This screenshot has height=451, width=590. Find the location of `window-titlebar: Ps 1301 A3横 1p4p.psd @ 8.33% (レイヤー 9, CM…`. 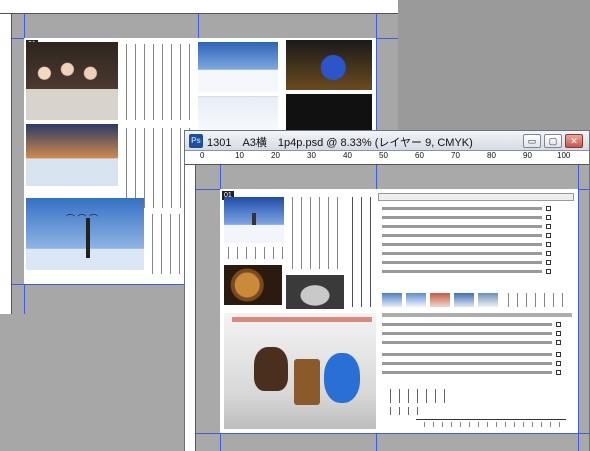

window-titlebar: Ps 1301 A3横 1p4p.psd @ 8.33% (レイヤー 9, CM… is located at coordinates (387, 141).